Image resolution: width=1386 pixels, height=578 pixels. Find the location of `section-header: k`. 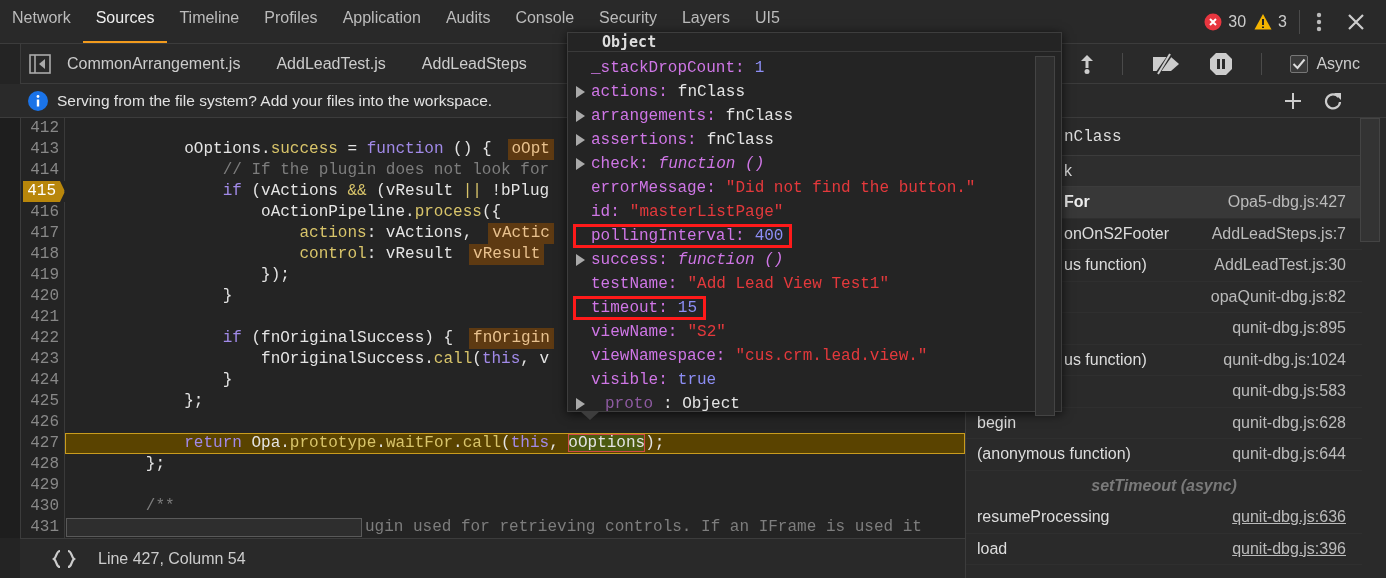

section-header: k is located at coordinates (1068, 171).